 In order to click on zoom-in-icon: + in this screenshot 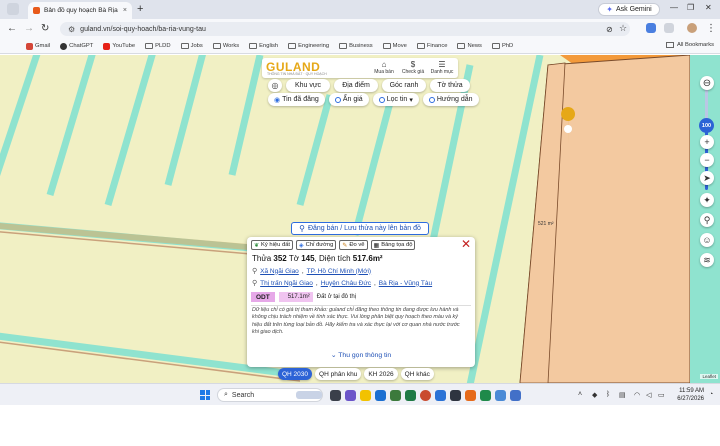, I will do `click(707, 142)`.